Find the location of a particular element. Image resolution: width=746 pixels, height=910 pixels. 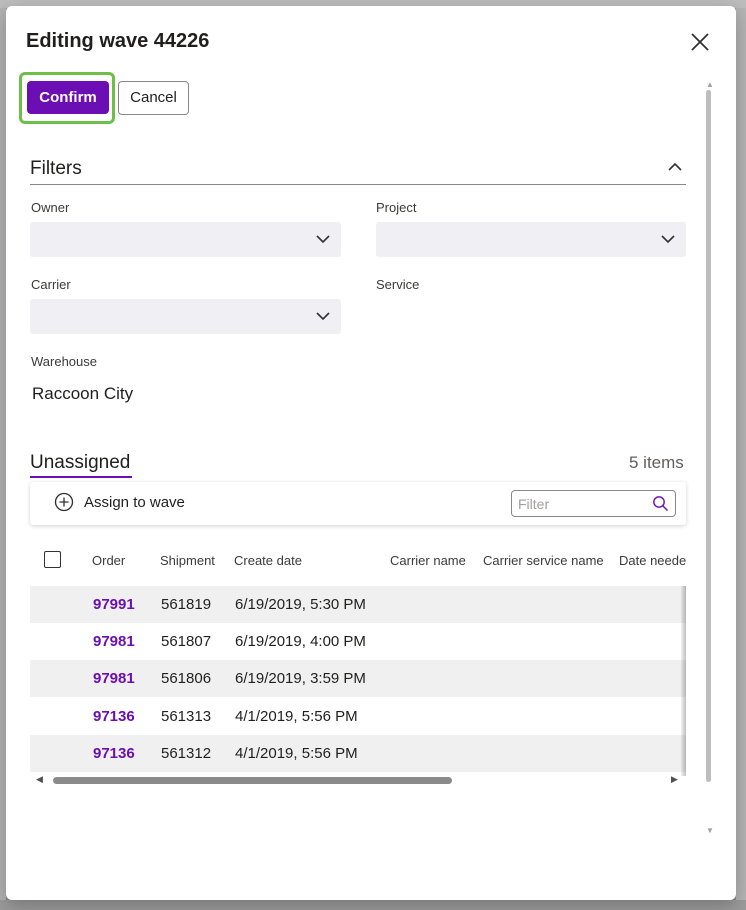

shipment-cell: 561819 is located at coordinates (186, 604).